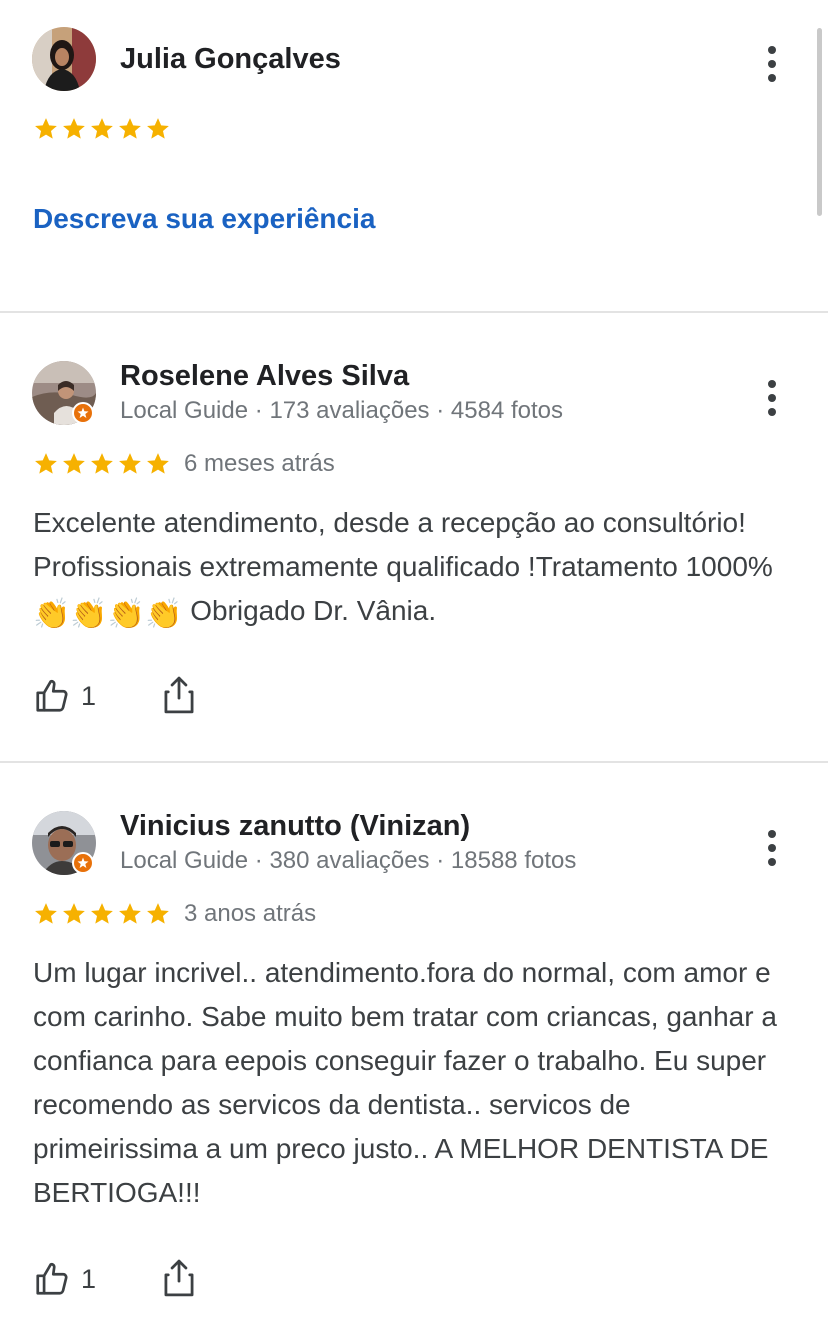 The image size is (828, 1342). Describe the element at coordinates (313, 610) in the screenshot. I see `review-text-part: Obrigado Dr. Vânia.` at that location.